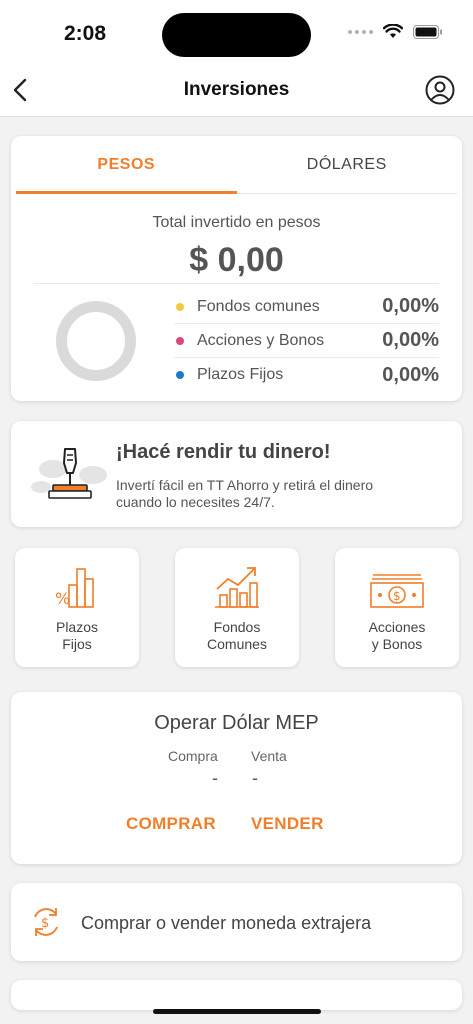 The height and width of the screenshot is (1024, 473). I want to click on buy-rate-value: -, so click(215, 778).